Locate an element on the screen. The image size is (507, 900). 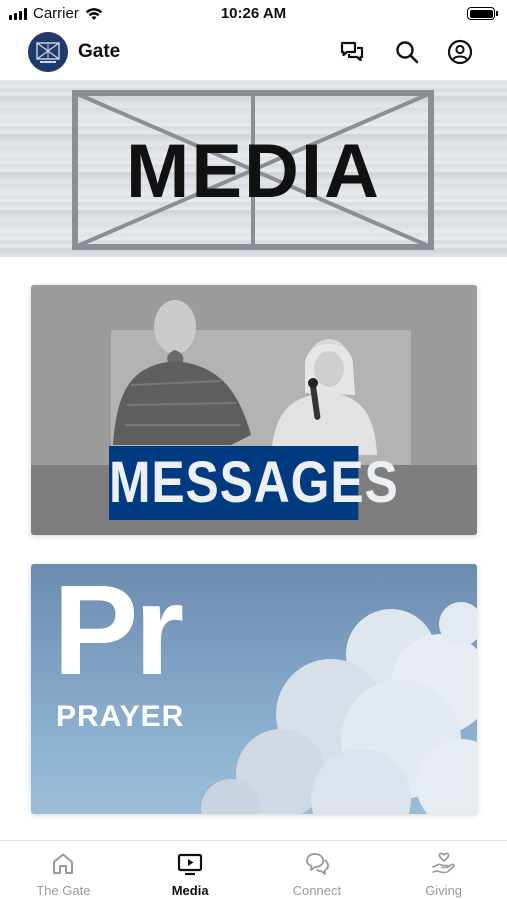
banner-title: MEDIA is located at coordinates (253, 171).